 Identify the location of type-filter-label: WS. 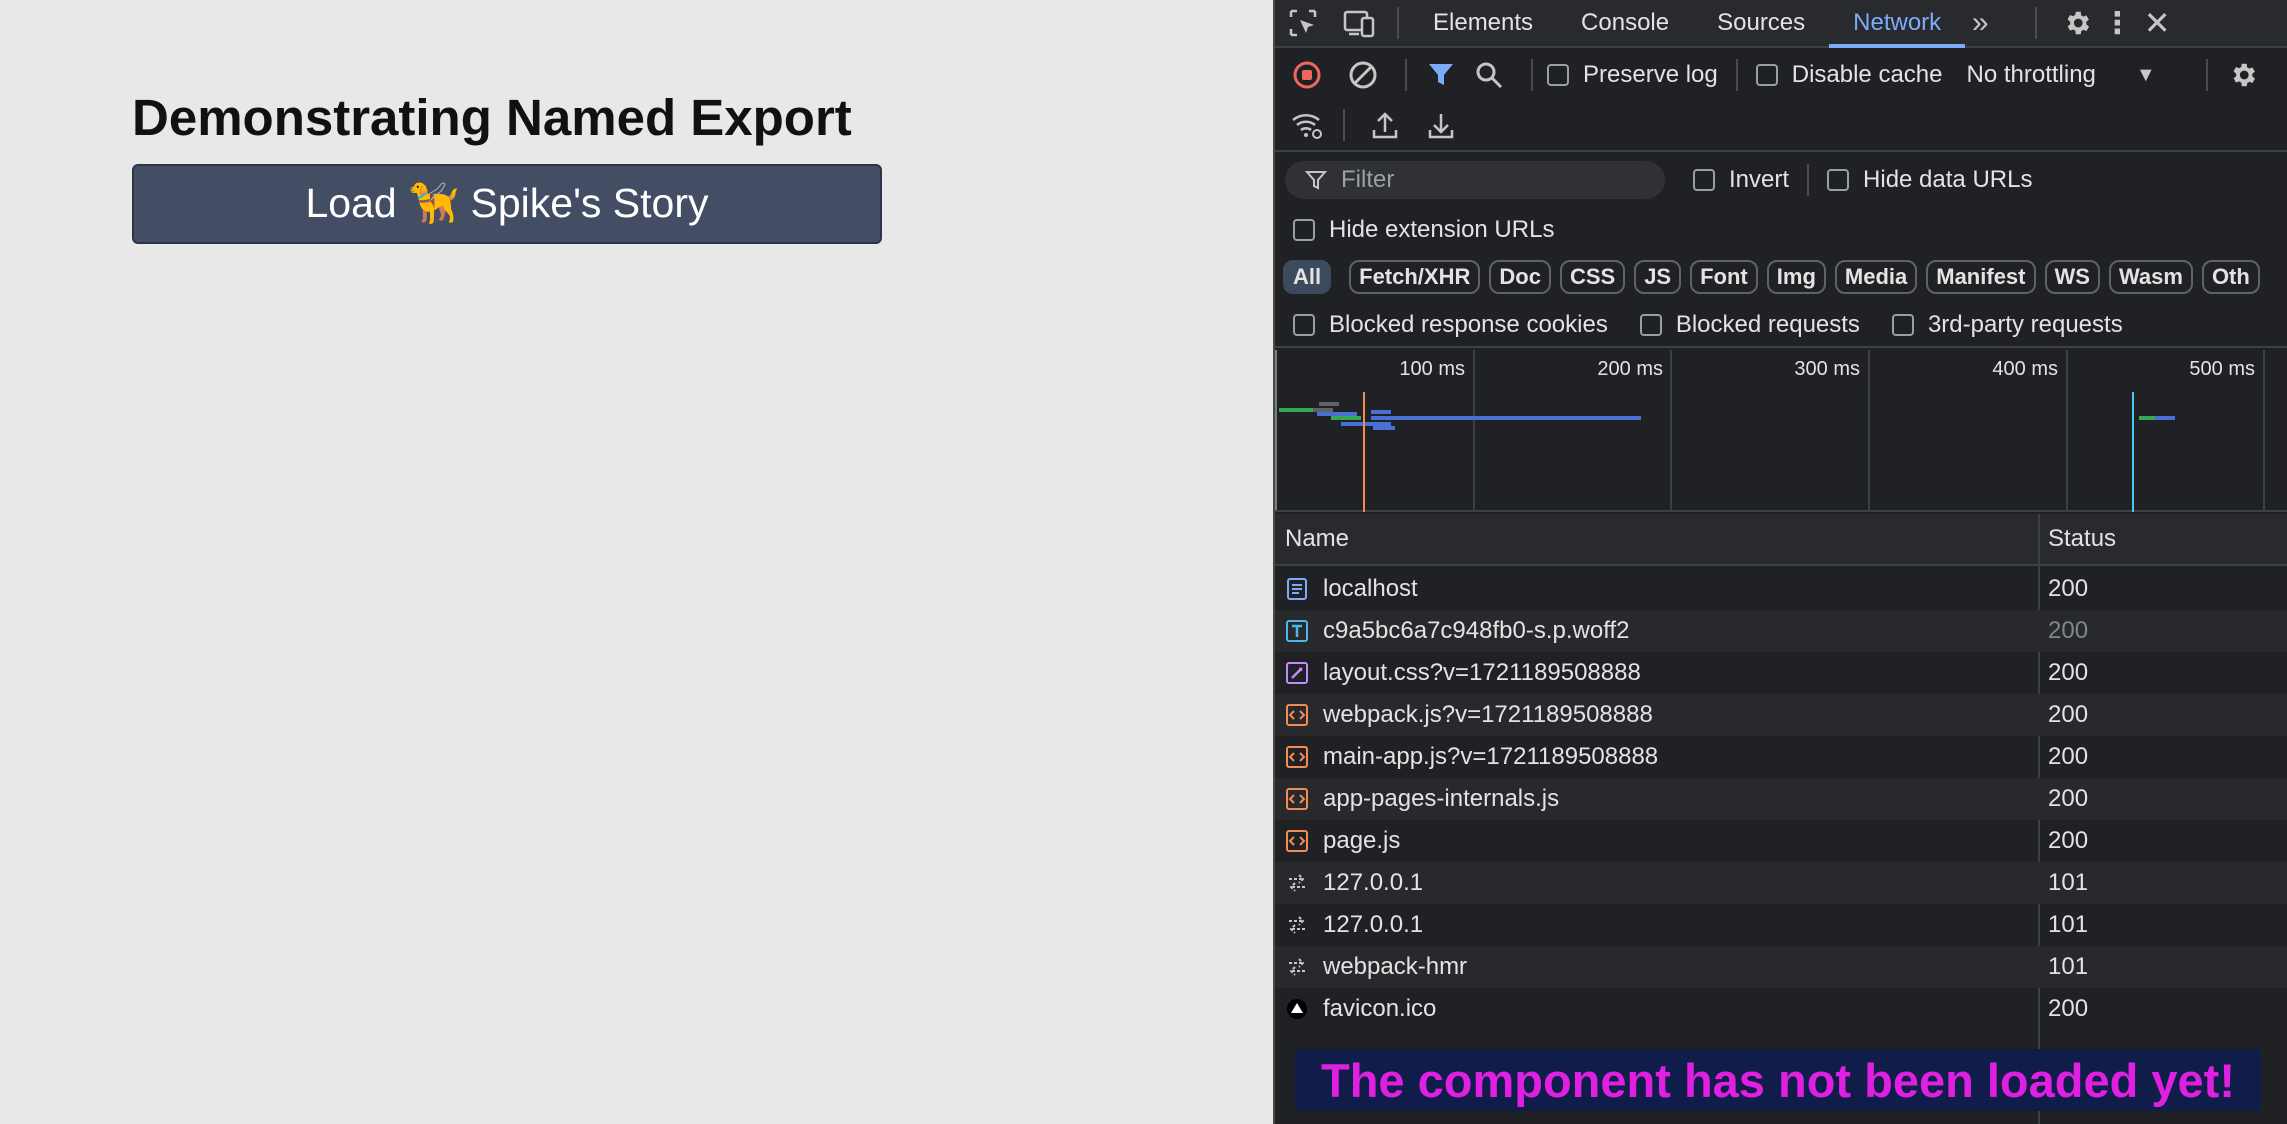
(2072, 276).